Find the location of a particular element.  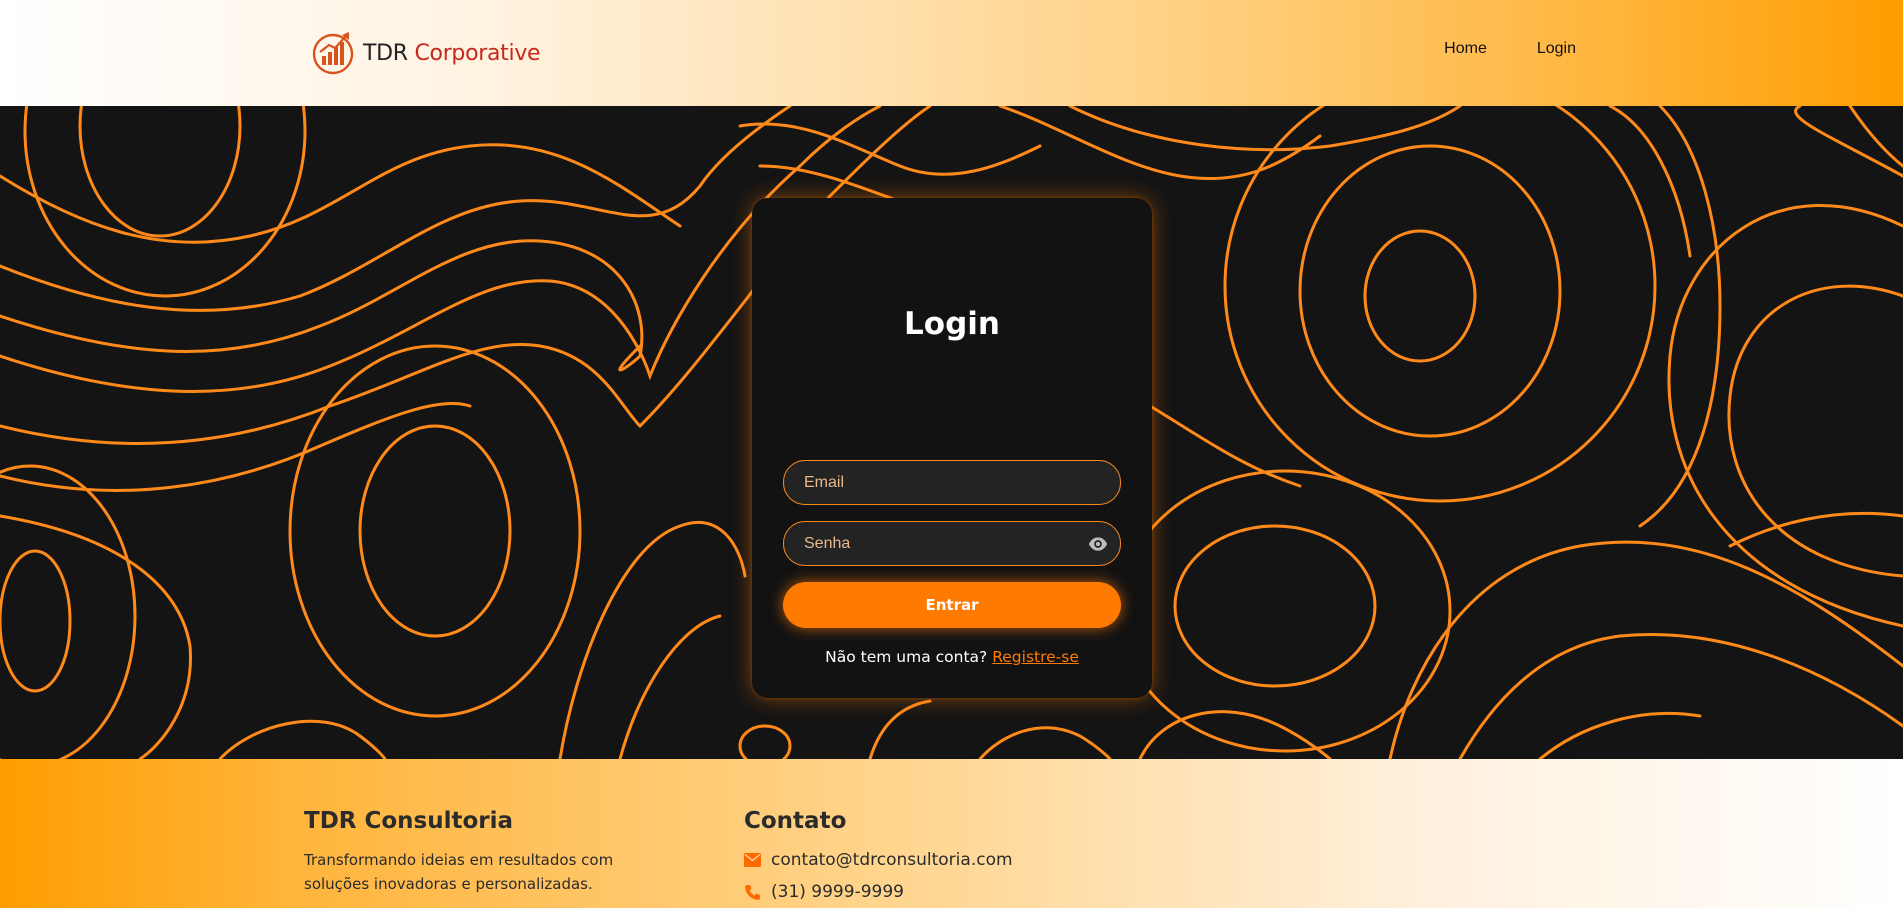

email-field-wrapper is located at coordinates (952, 482).